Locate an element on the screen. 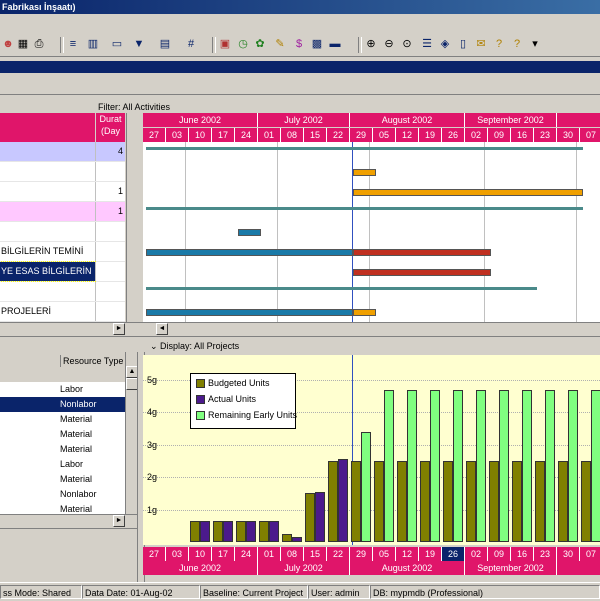 This screenshot has height=601, width=600. calendar-icon: ▩ is located at coordinates (317, 44).